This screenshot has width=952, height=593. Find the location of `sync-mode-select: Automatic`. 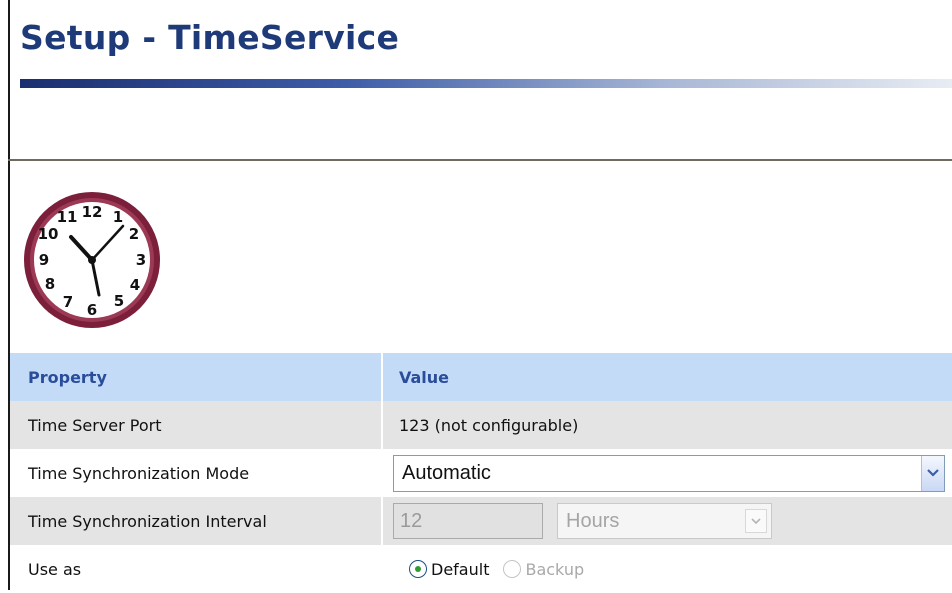

sync-mode-select: Automatic is located at coordinates (669, 473).